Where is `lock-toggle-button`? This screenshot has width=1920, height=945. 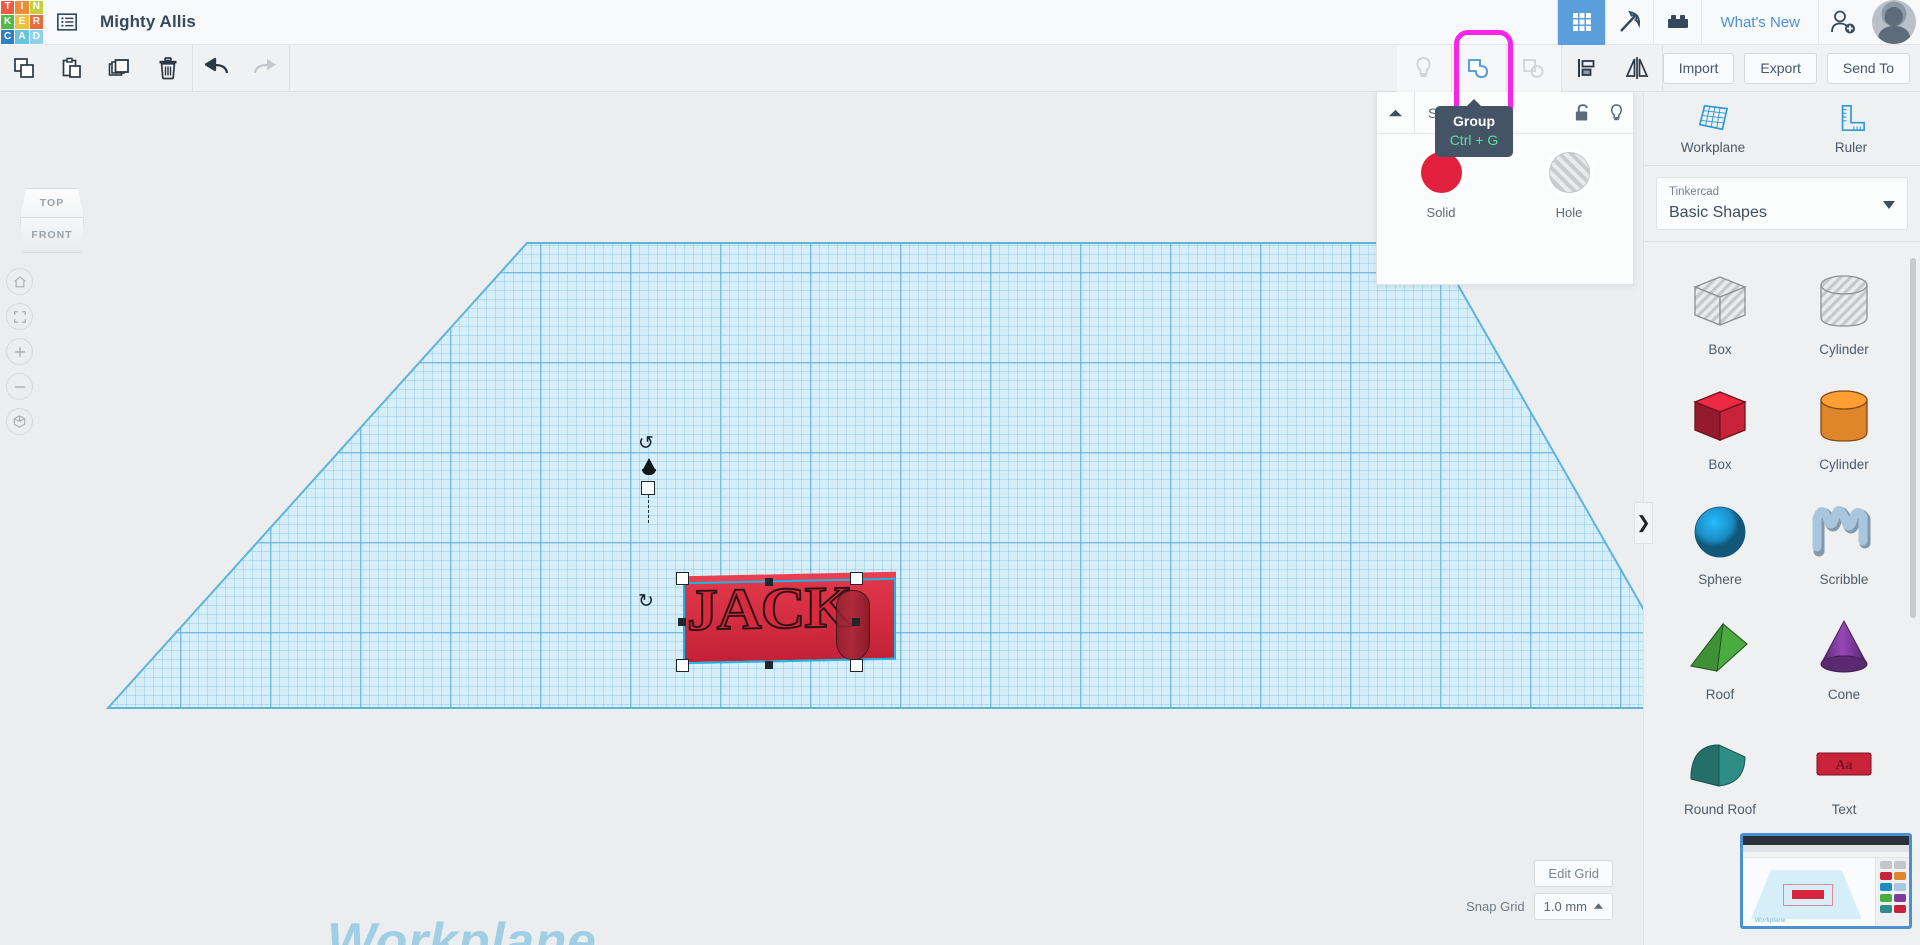 lock-toggle-button is located at coordinates (1582, 113).